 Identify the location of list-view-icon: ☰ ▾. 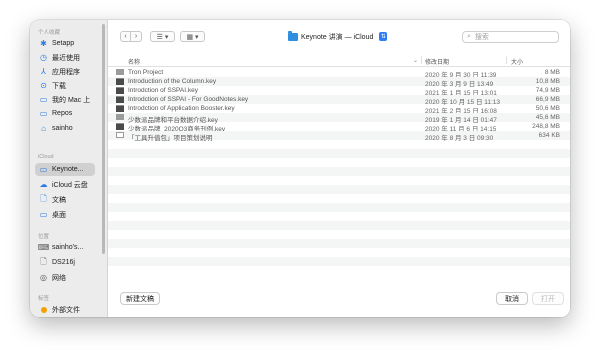
(162, 37).